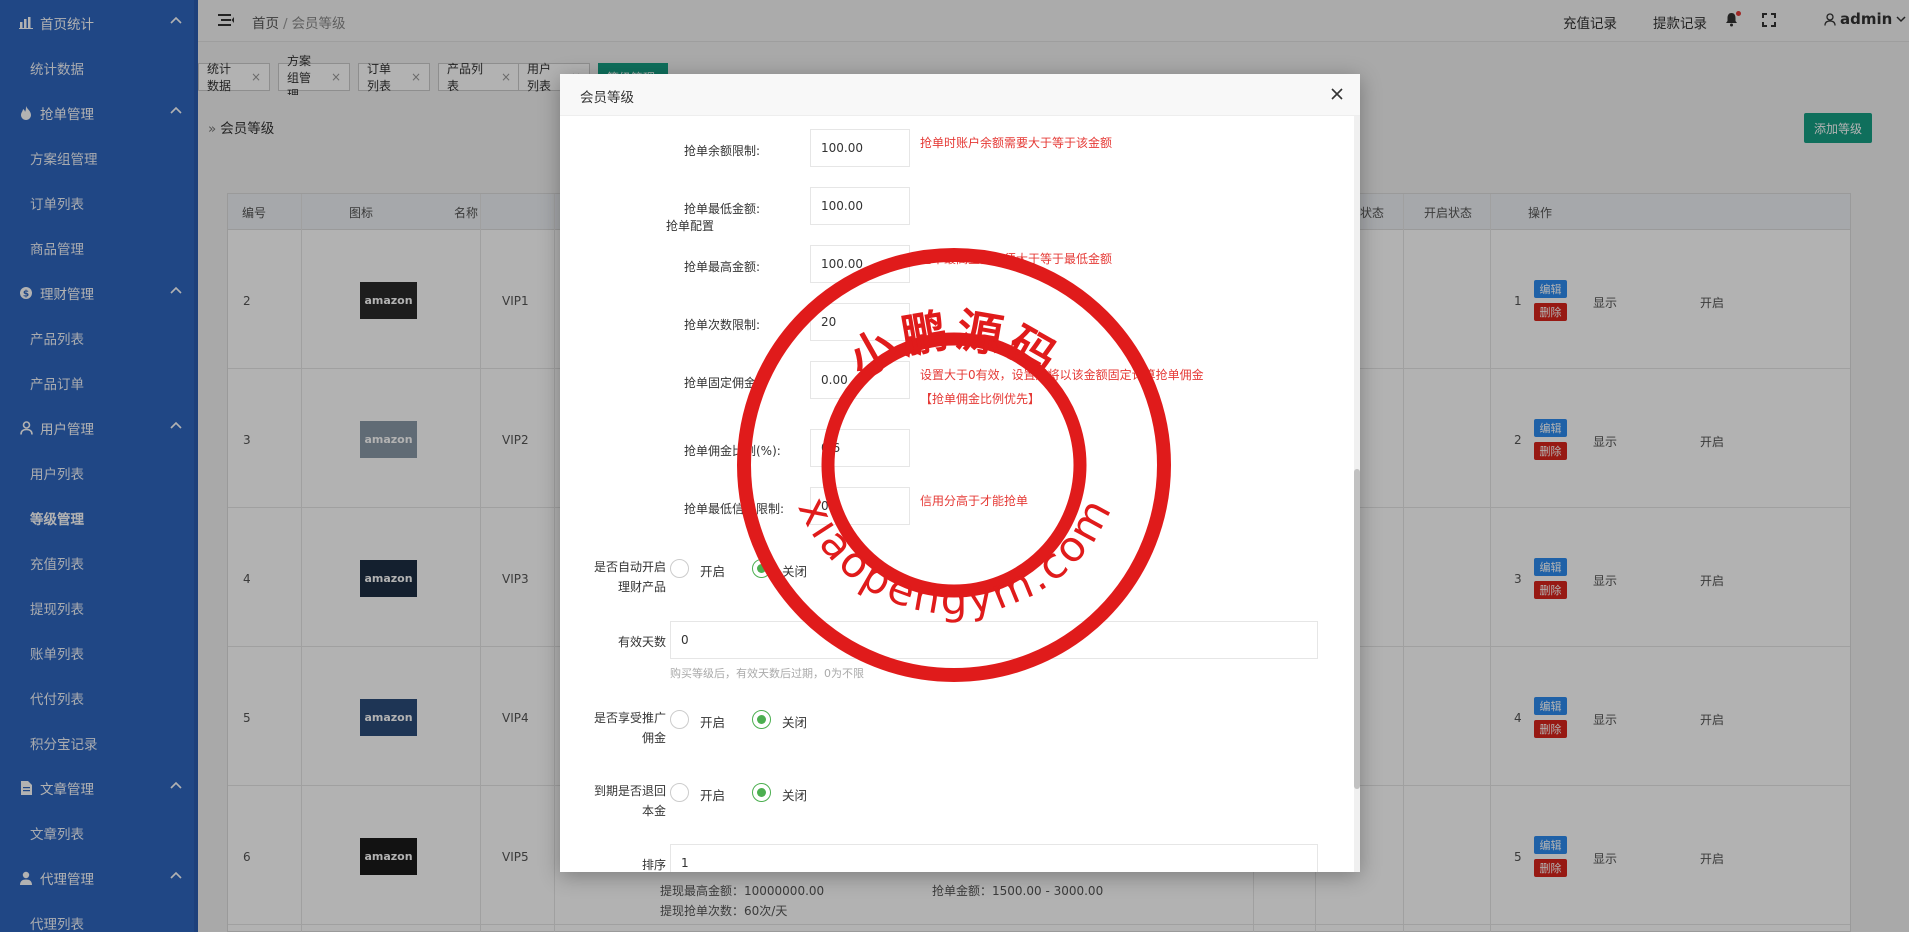 Image resolution: width=1909 pixels, height=932 pixels. I want to click on modal-title: 会员等级, so click(607, 98).